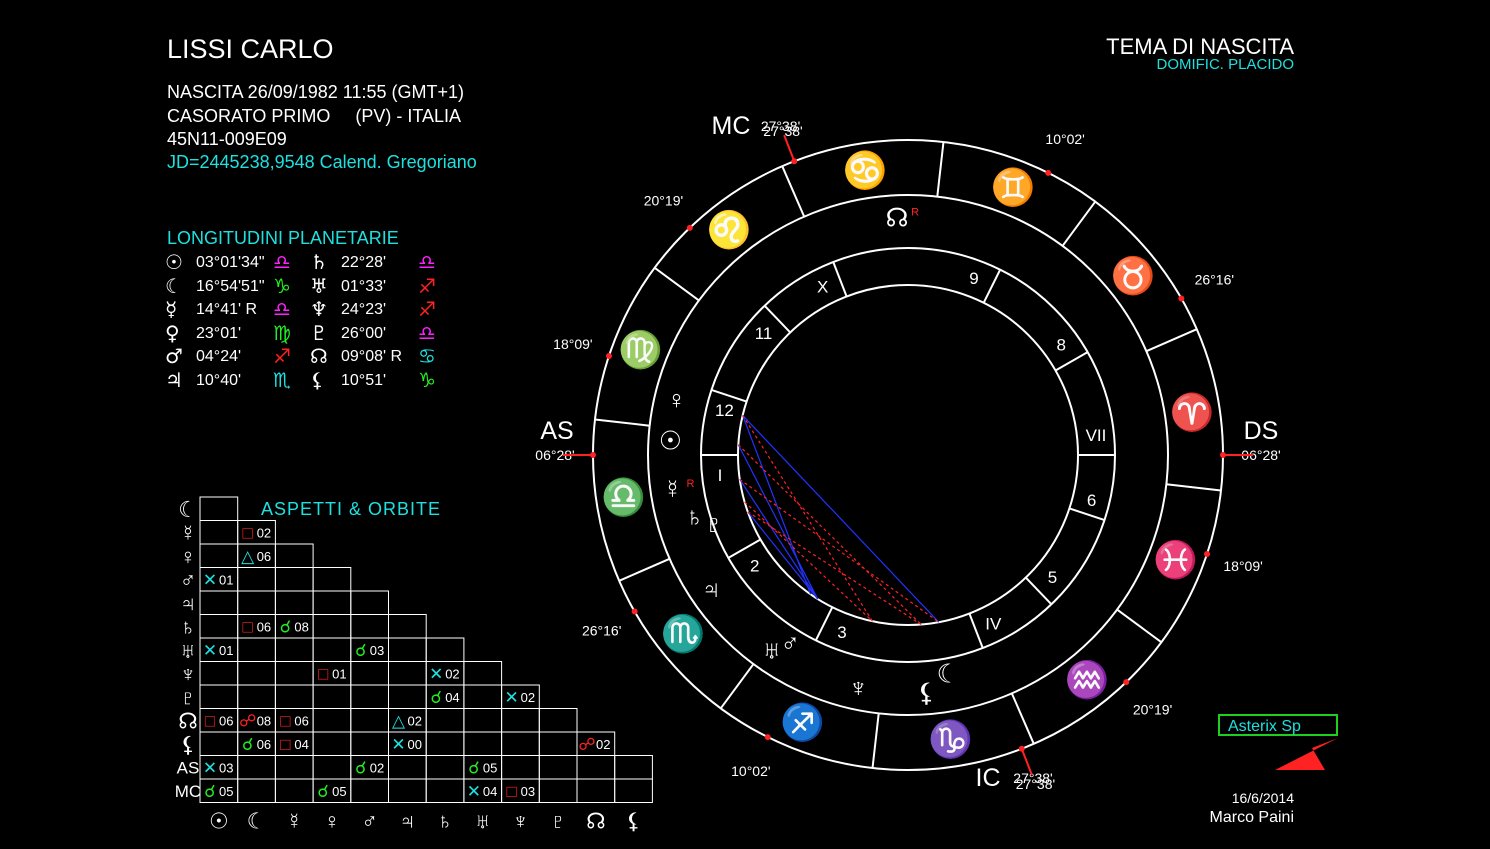  What do you see at coordinates (973, 278) in the screenshot?
I see `house-number: 9` at bounding box center [973, 278].